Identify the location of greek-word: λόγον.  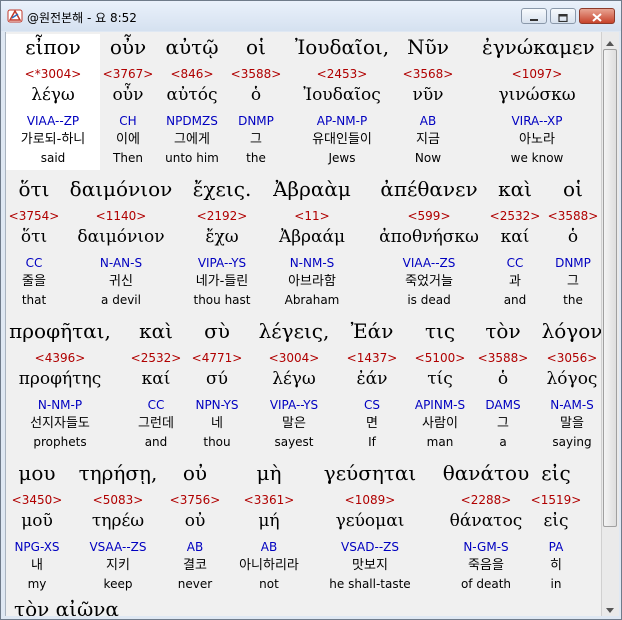
(571, 331).